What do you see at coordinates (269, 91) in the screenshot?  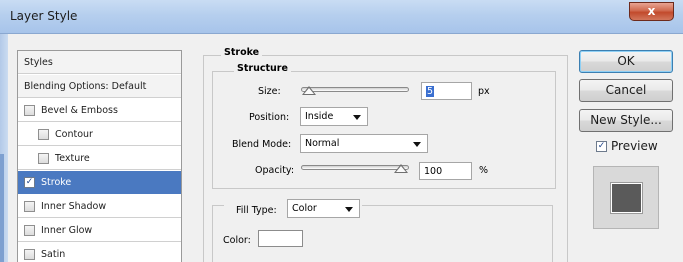 I see `size-label: Size:` at bounding box center [269, 91].